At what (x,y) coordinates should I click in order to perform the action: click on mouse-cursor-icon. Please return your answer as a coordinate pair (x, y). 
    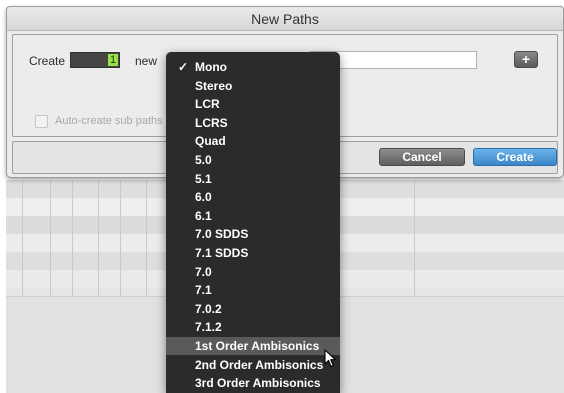
    Looking at the image, I should click on (330, 358).